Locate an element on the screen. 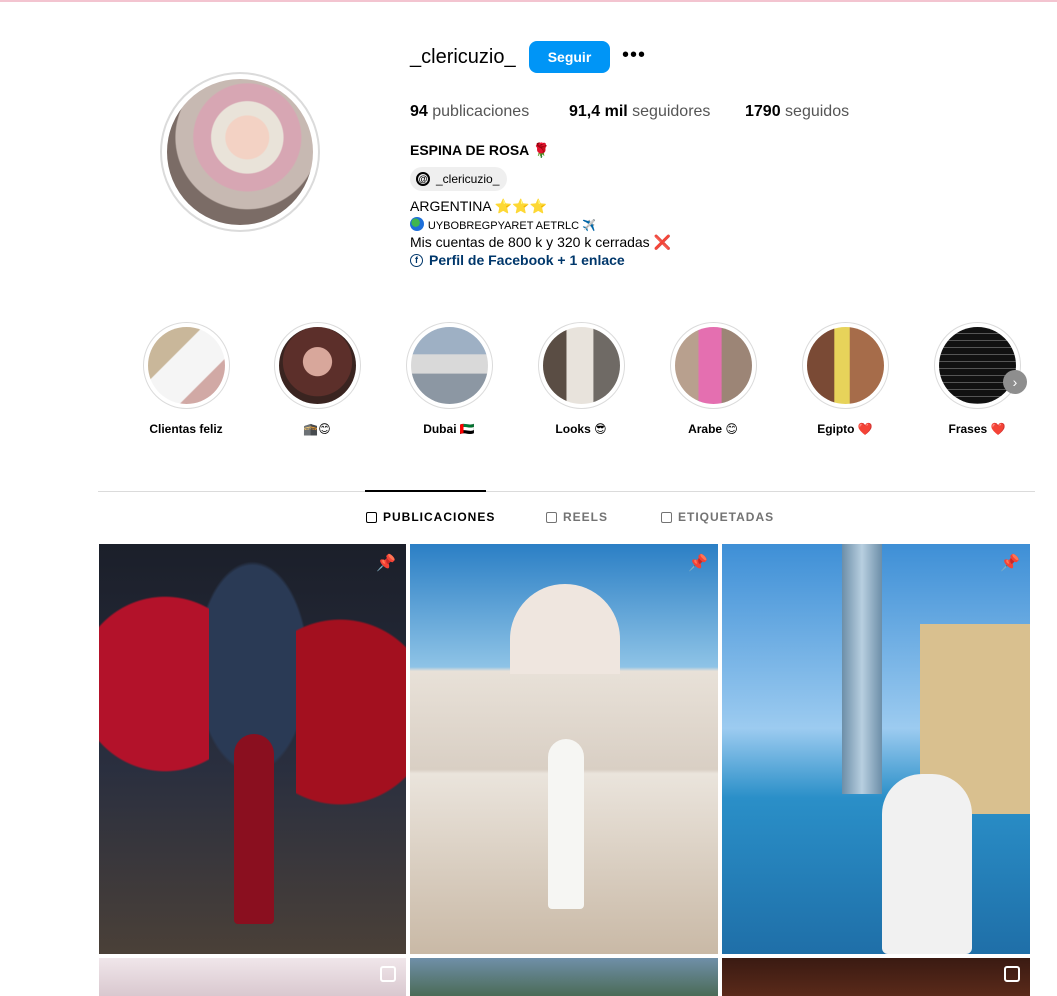 The height and width of the screenshot is (996, 1057). following-count: 1790 is located at coordinates (763, 111).